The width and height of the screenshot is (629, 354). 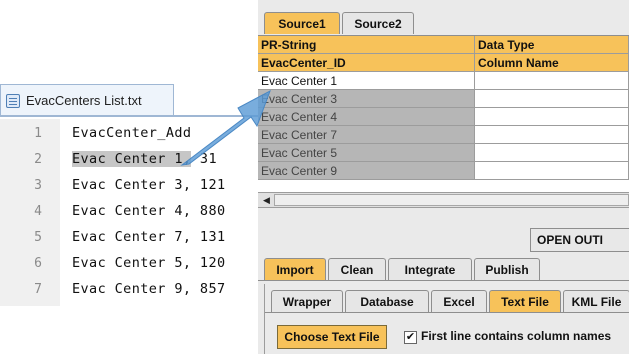 I want to click on table-row: Evac Center 5, so click(x=443, y=153).